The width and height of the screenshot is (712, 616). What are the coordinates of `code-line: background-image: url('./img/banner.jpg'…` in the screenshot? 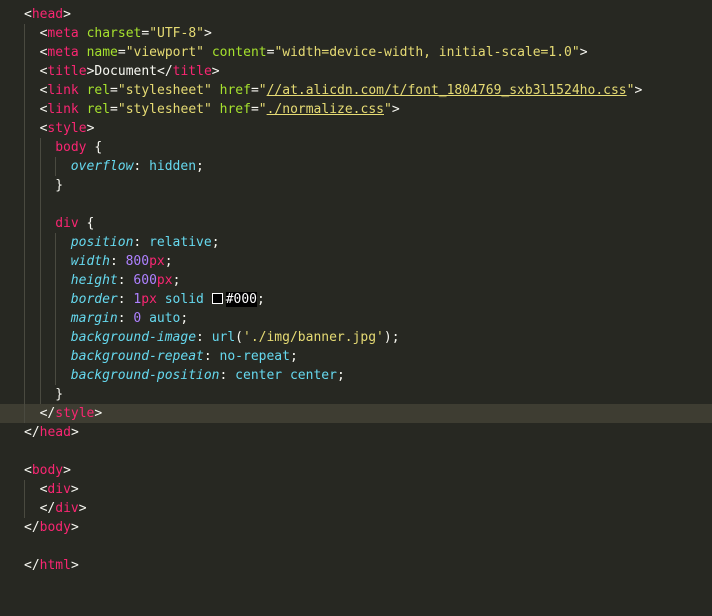 It's located at (356, 337).